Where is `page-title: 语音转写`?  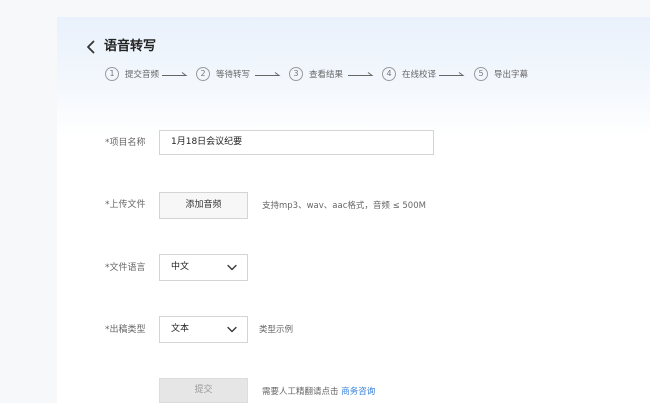
page-title: 语音转写 is located at coordinates (130, 46).